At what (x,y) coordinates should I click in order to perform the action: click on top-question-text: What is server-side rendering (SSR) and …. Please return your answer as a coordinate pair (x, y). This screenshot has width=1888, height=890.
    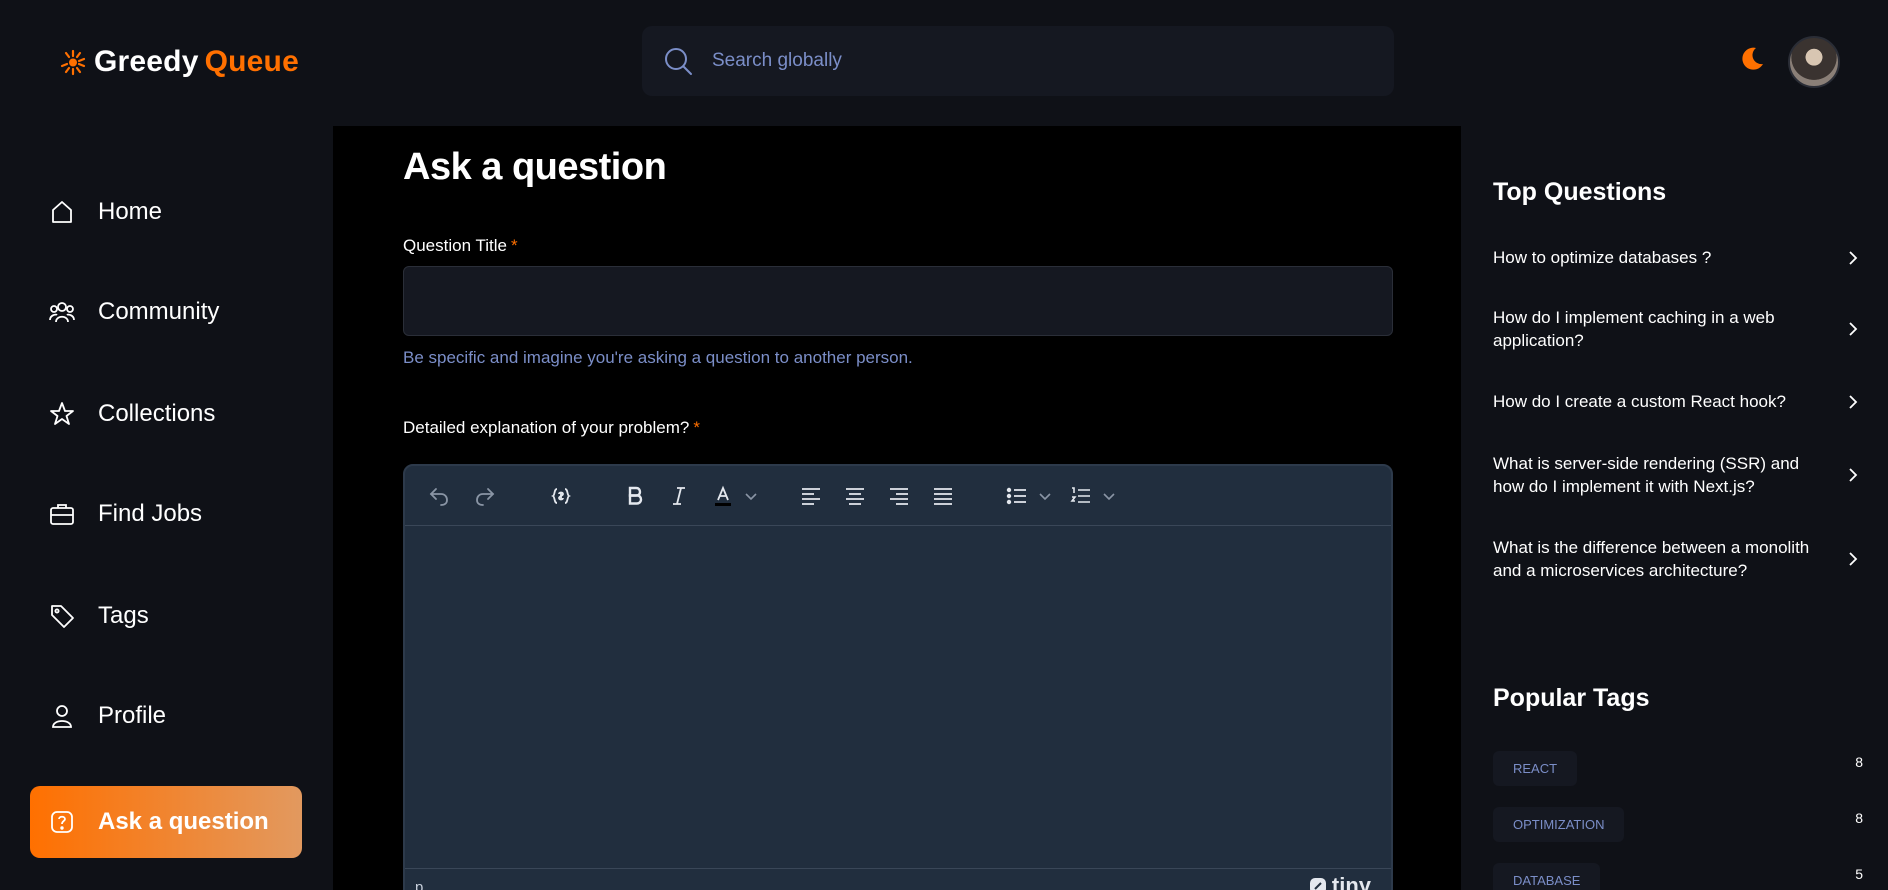
    Looking at the image, I should click on (1646, 475).